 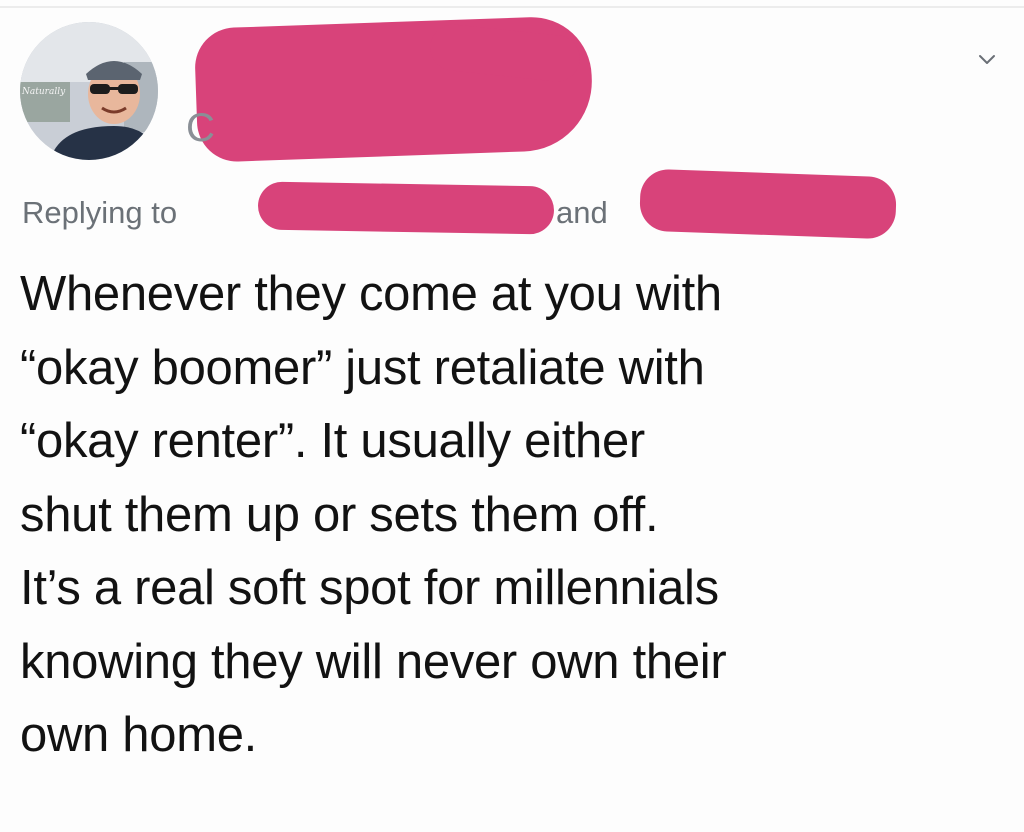 What do you see at coordinates (339, 514) in the screenshot?
I see `tweet-text-line: shut them up or sets them off.` at bounding box center [339, 514].